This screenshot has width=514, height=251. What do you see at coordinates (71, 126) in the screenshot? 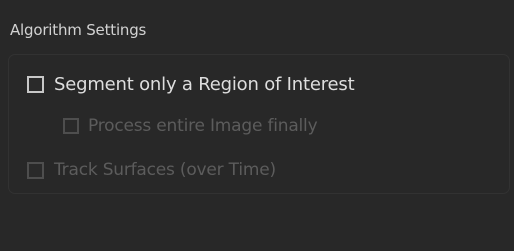
I see `process-entire-image-checkbox` at bounding box center [71, 126].